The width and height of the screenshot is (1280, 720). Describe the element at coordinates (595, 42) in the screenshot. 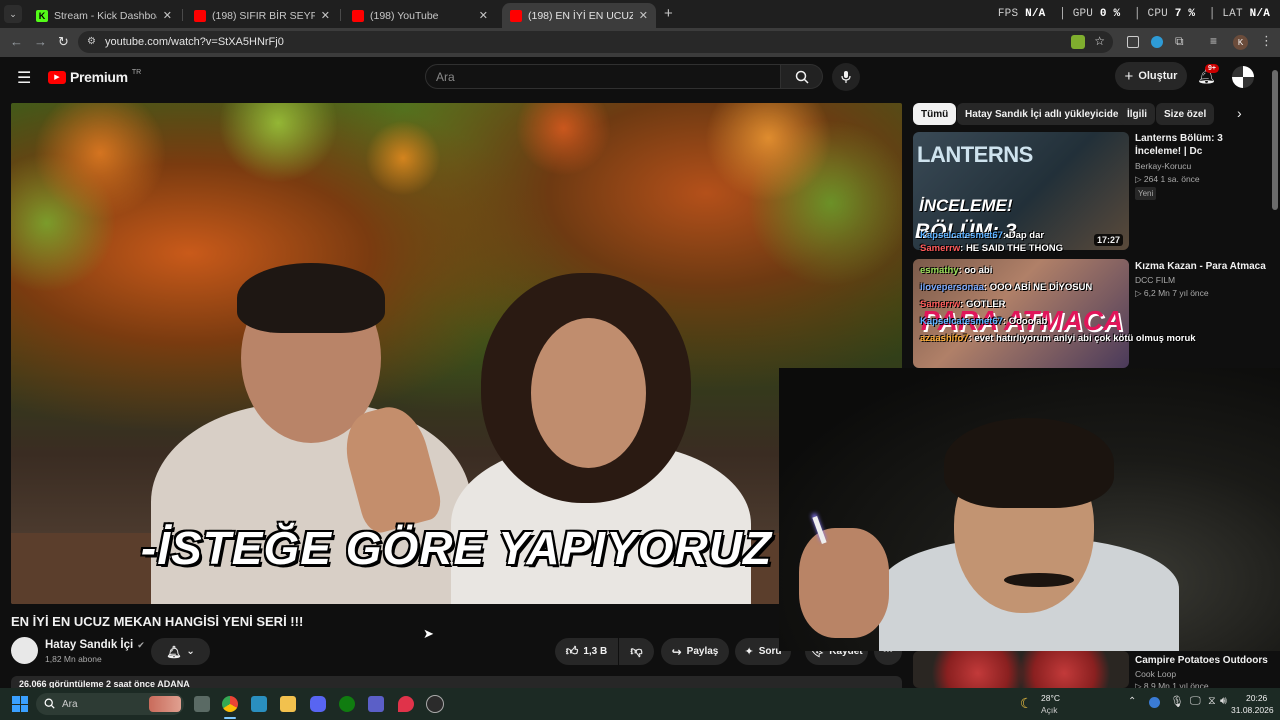

I see `address-bar: ⚙ youtube.com/watch?v=StXA5HNrFj0 ☆` at that location.